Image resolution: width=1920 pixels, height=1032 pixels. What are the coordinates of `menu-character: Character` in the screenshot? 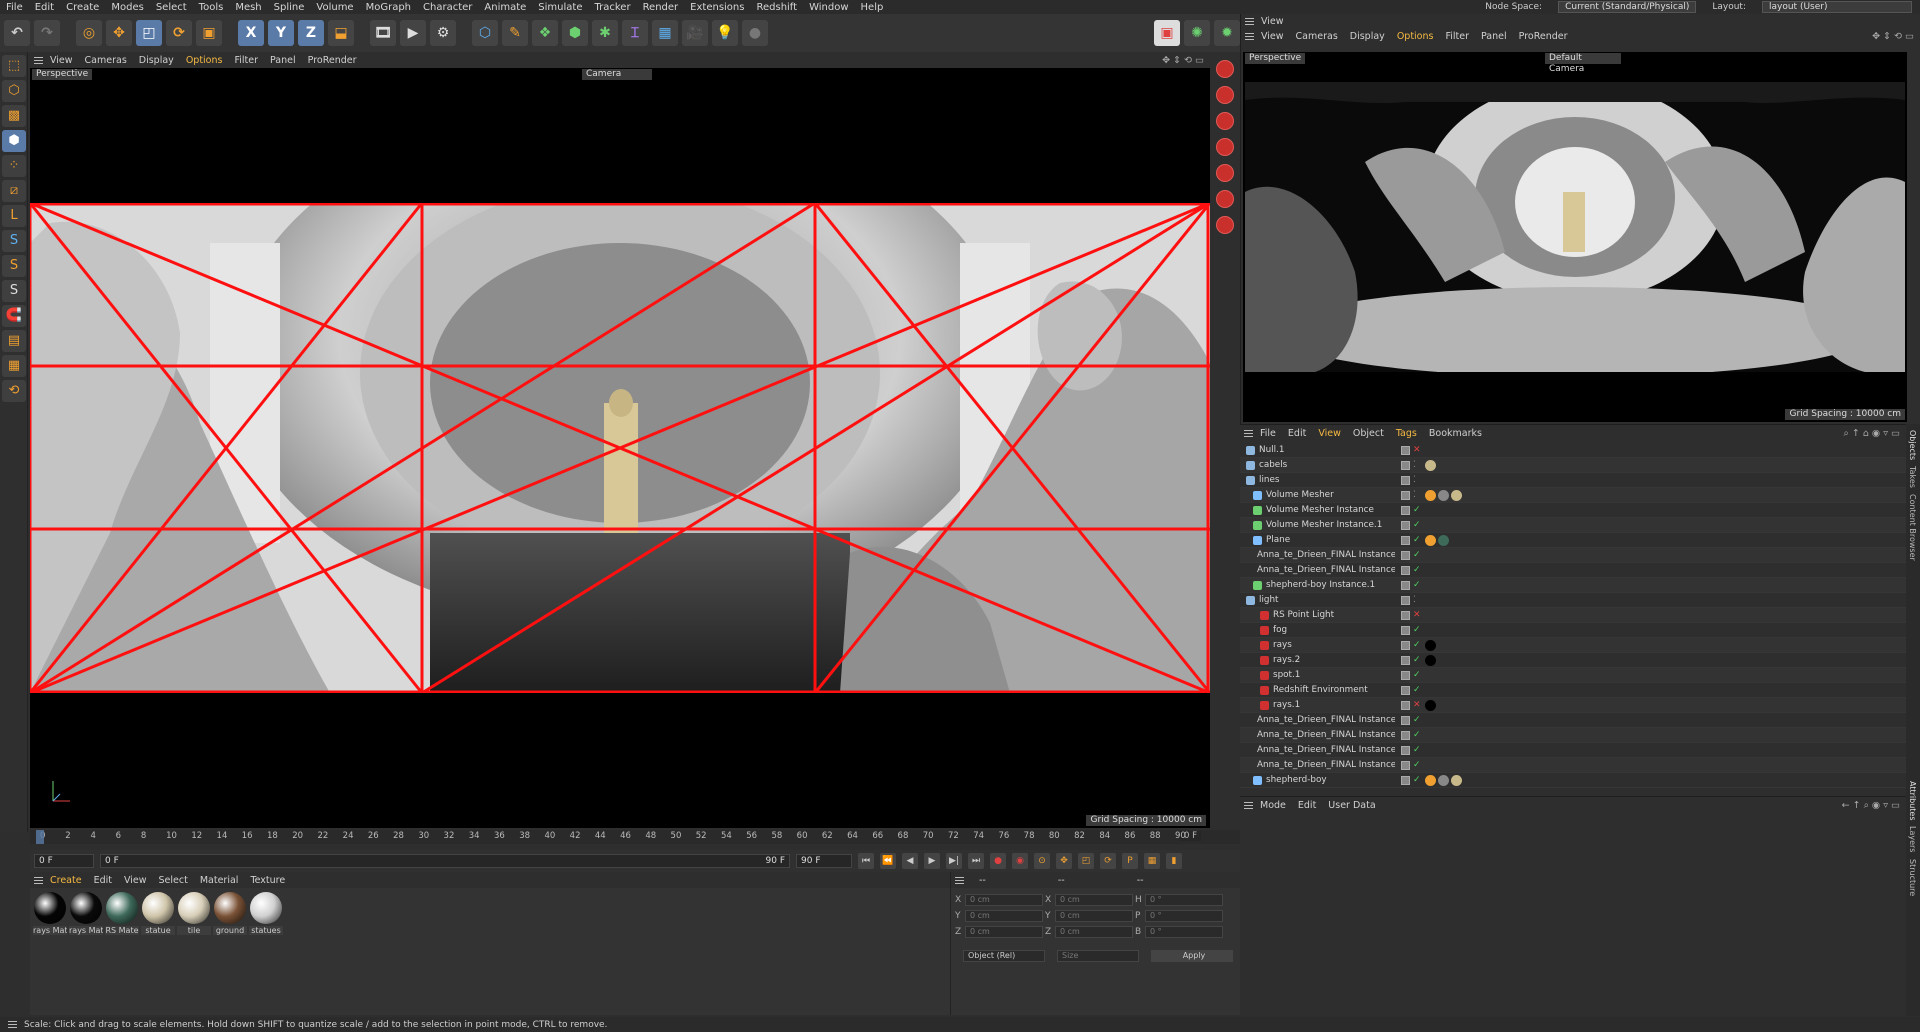 It's located at (447, 7).